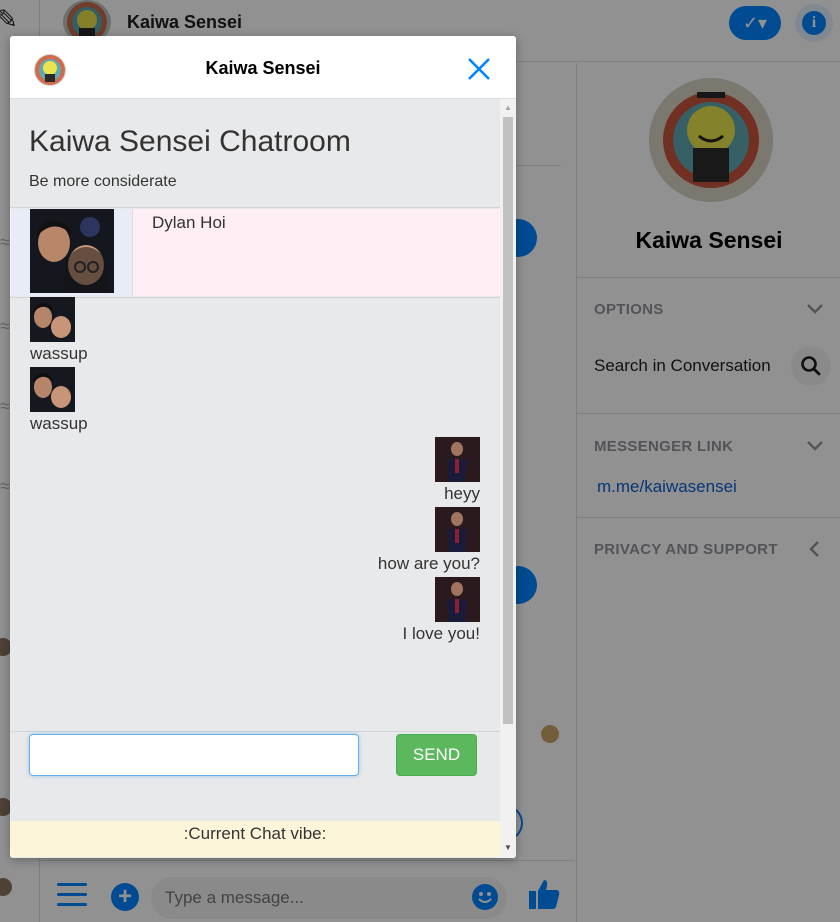 This screenshot has width=840, height=922. What do you see at coordinates (189, 222) in the screenshot?
I see `user-name: Dylan Hoi` at bounding box center [189, 222].